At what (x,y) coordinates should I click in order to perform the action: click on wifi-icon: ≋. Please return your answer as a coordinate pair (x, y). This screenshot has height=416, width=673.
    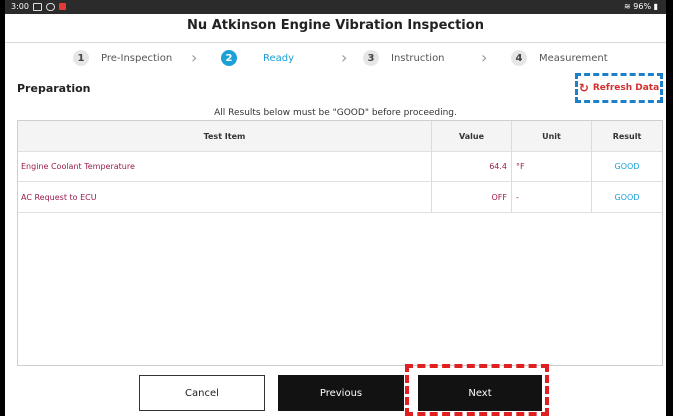
    Looking at the image, I should click on (627, 6).